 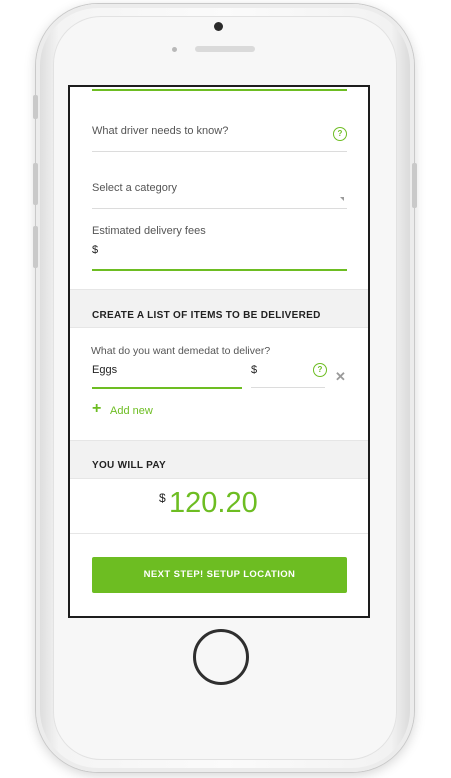 I want to click on item-name-underline, so click(x=167, y=388).